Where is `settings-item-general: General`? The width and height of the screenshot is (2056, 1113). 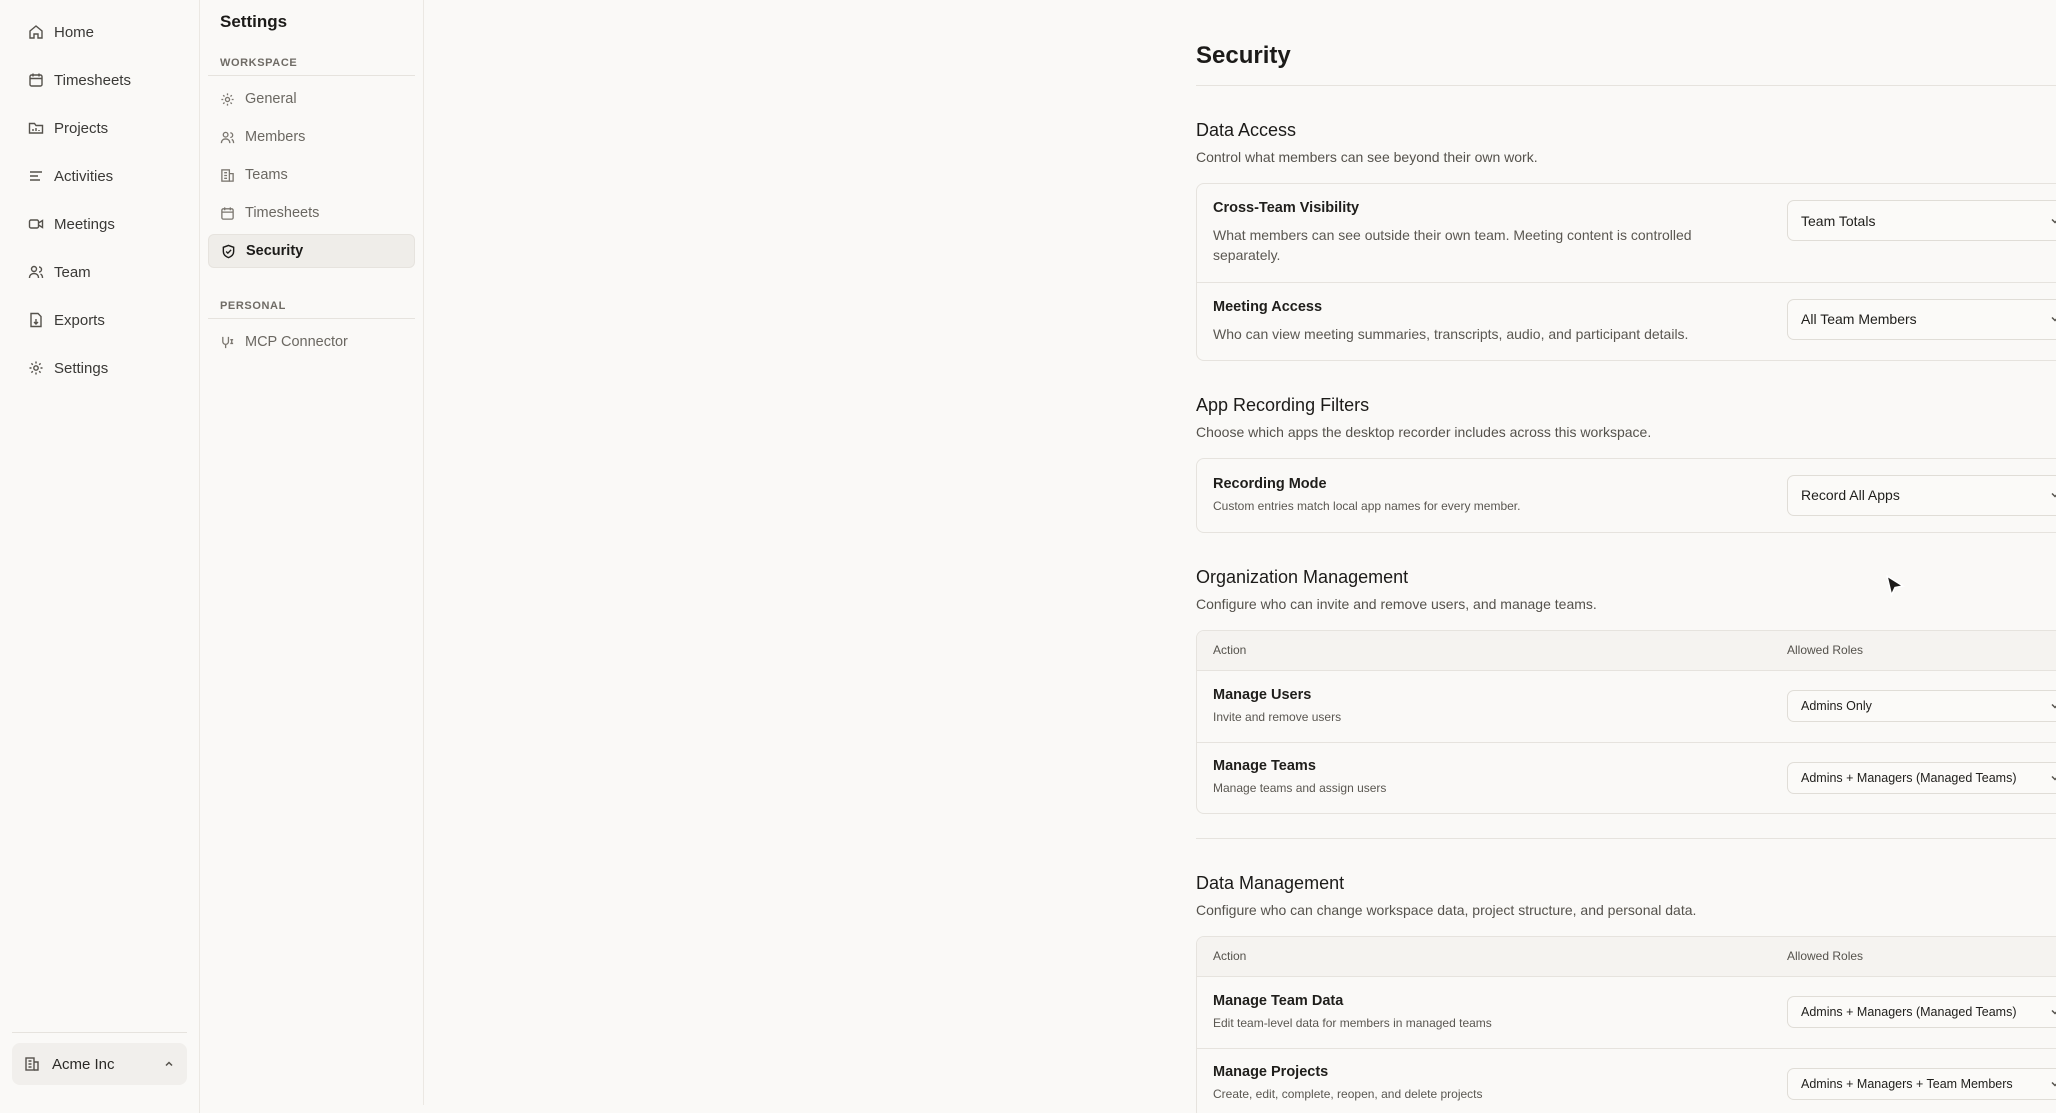
settings-item-general: General is located at coordinates (311, 99).